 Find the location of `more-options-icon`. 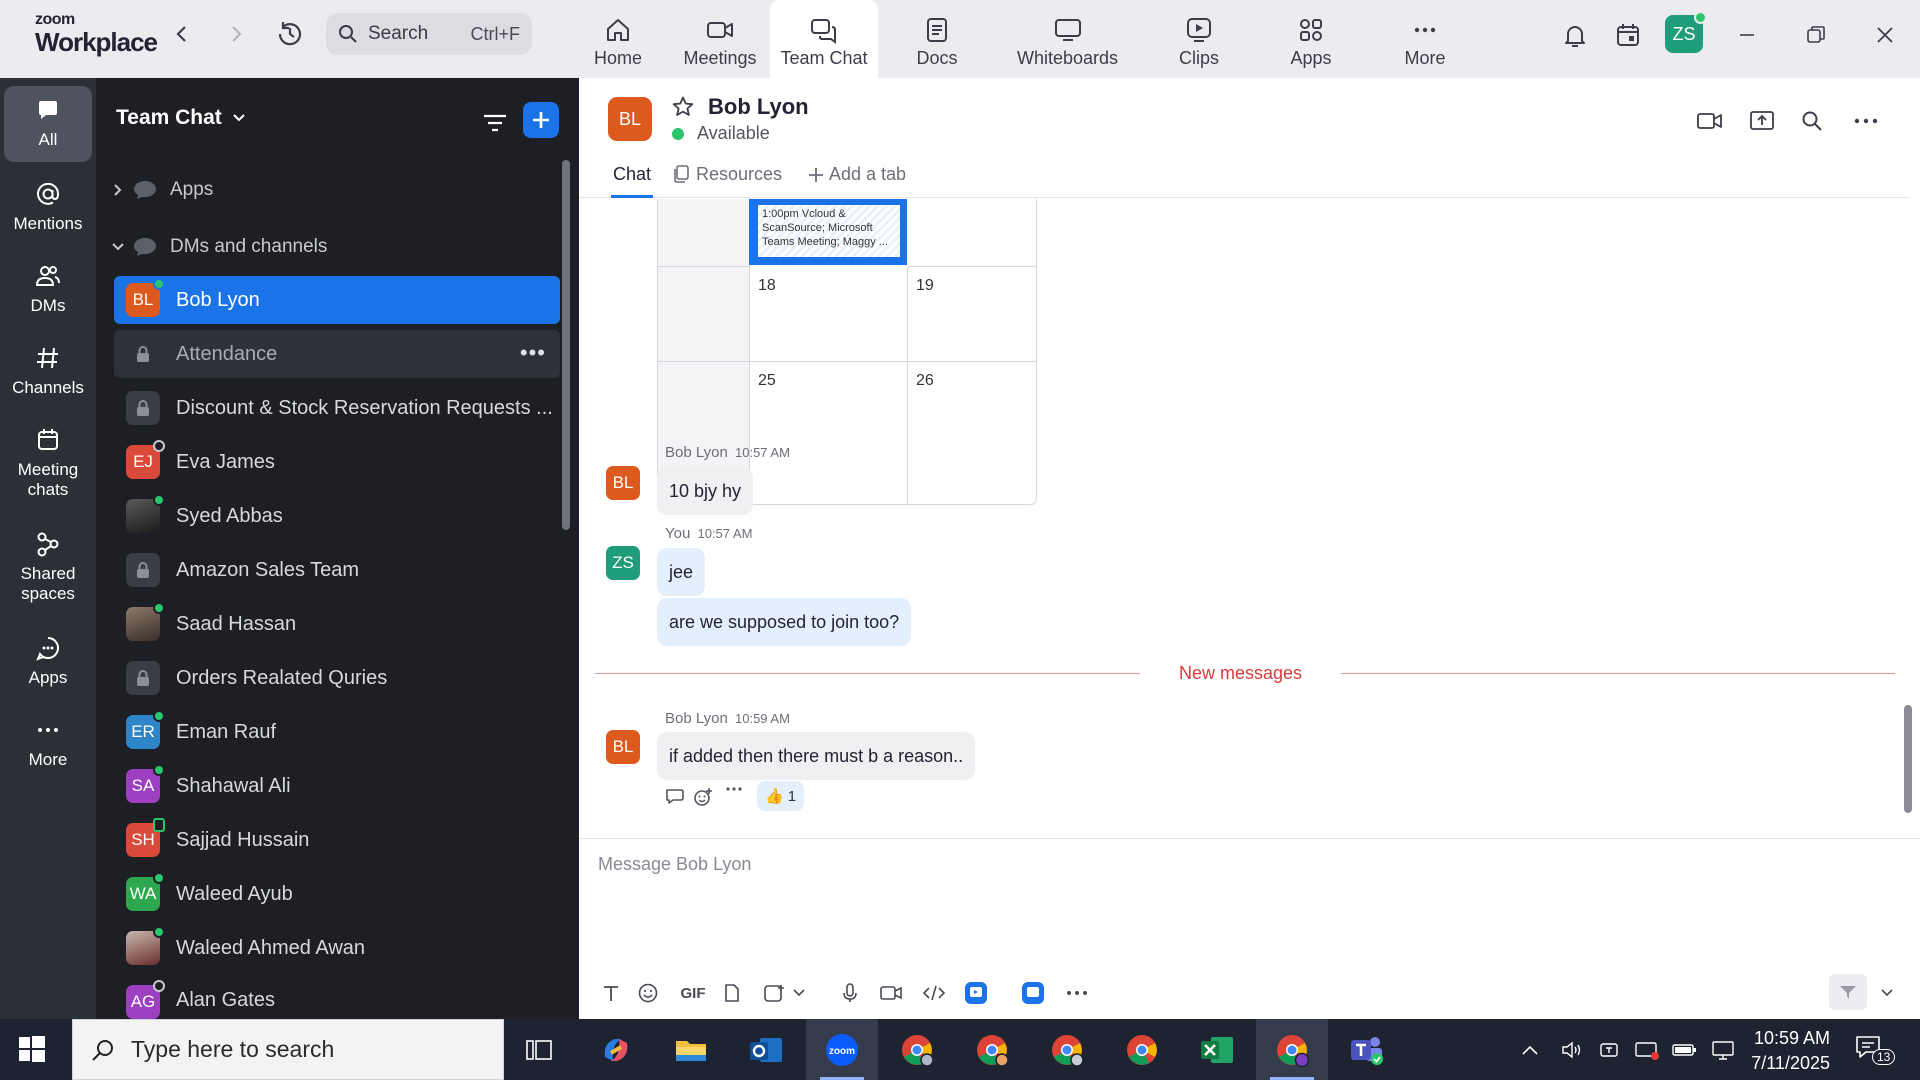

more-options-icon is located at coordinates (1866, 121).